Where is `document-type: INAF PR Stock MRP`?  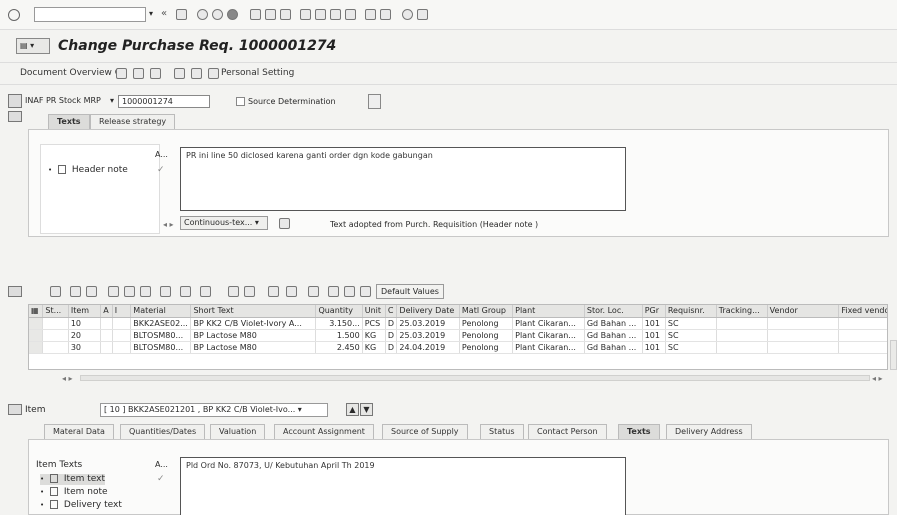
document-type: INAF PR Stock MRP is located at coordinates (63, 100).